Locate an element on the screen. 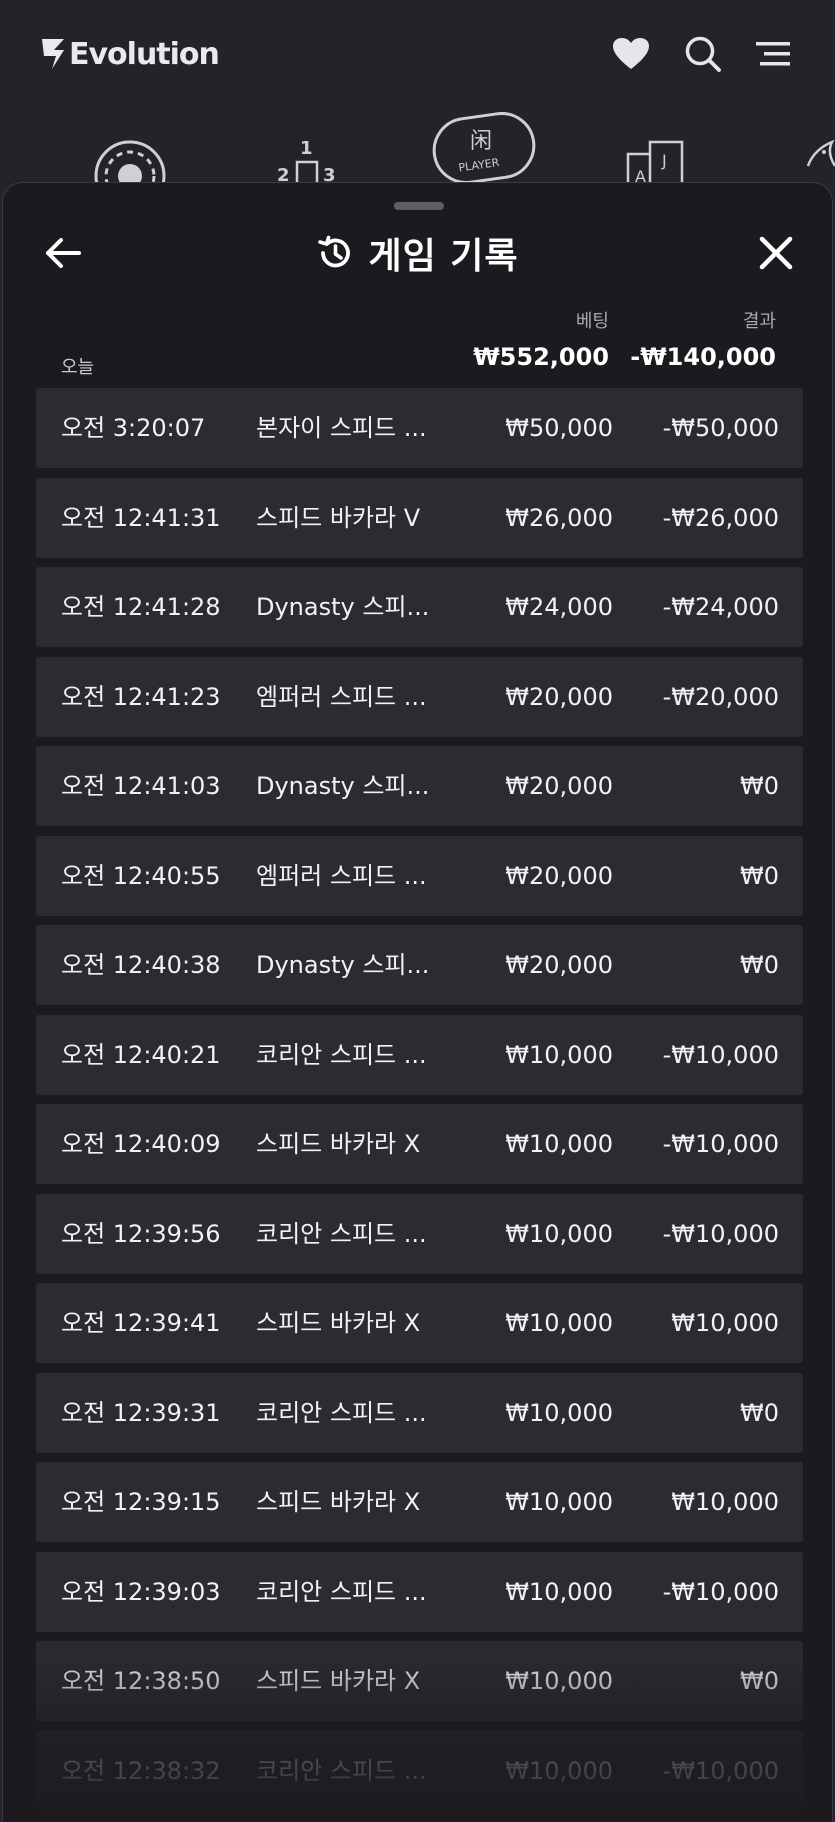  history-row: 오전 12:40:09 스피드 바카라 X ₩10,000 -₩10,000 is located at coordinates (419, 1144).